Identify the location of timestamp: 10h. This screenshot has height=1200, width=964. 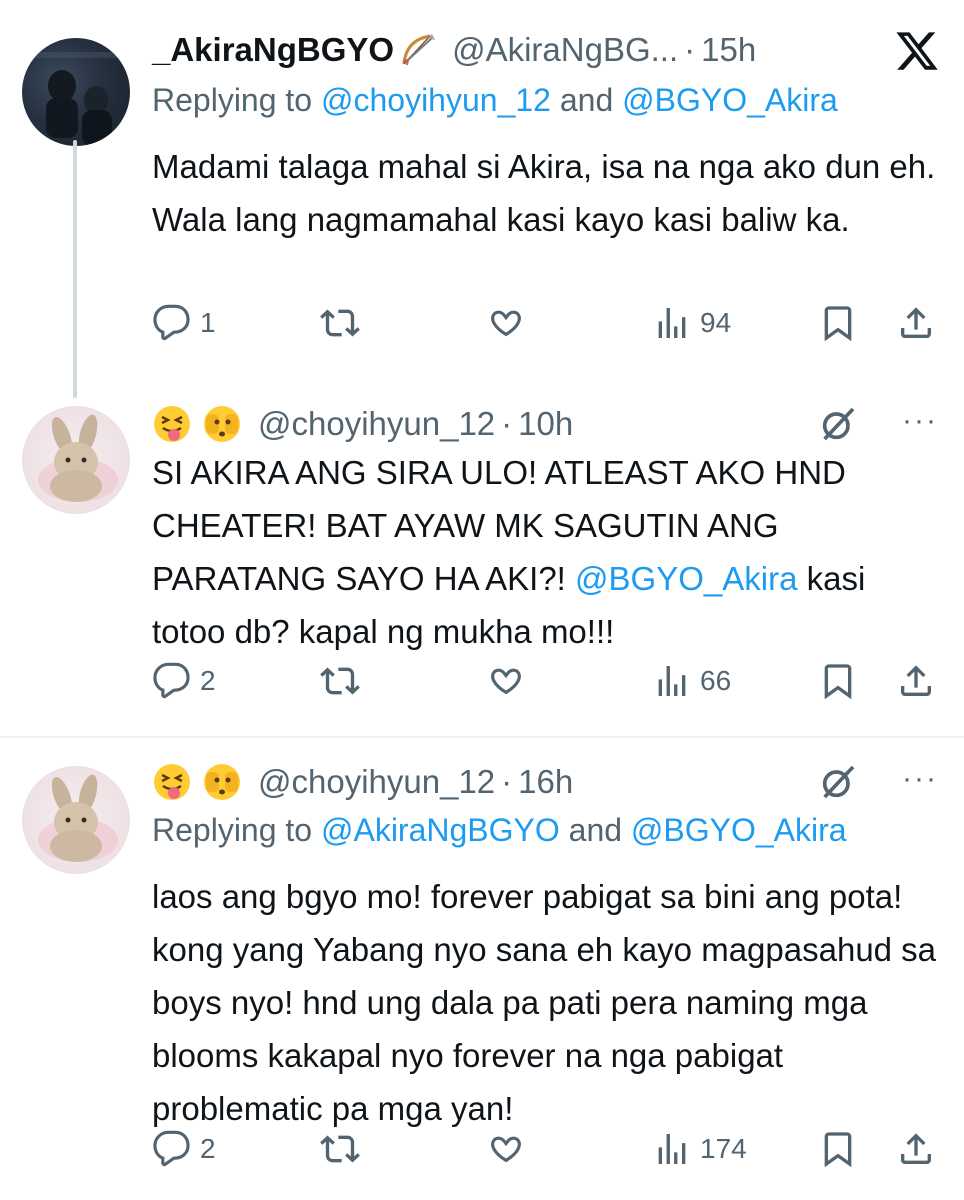
(545, 424).